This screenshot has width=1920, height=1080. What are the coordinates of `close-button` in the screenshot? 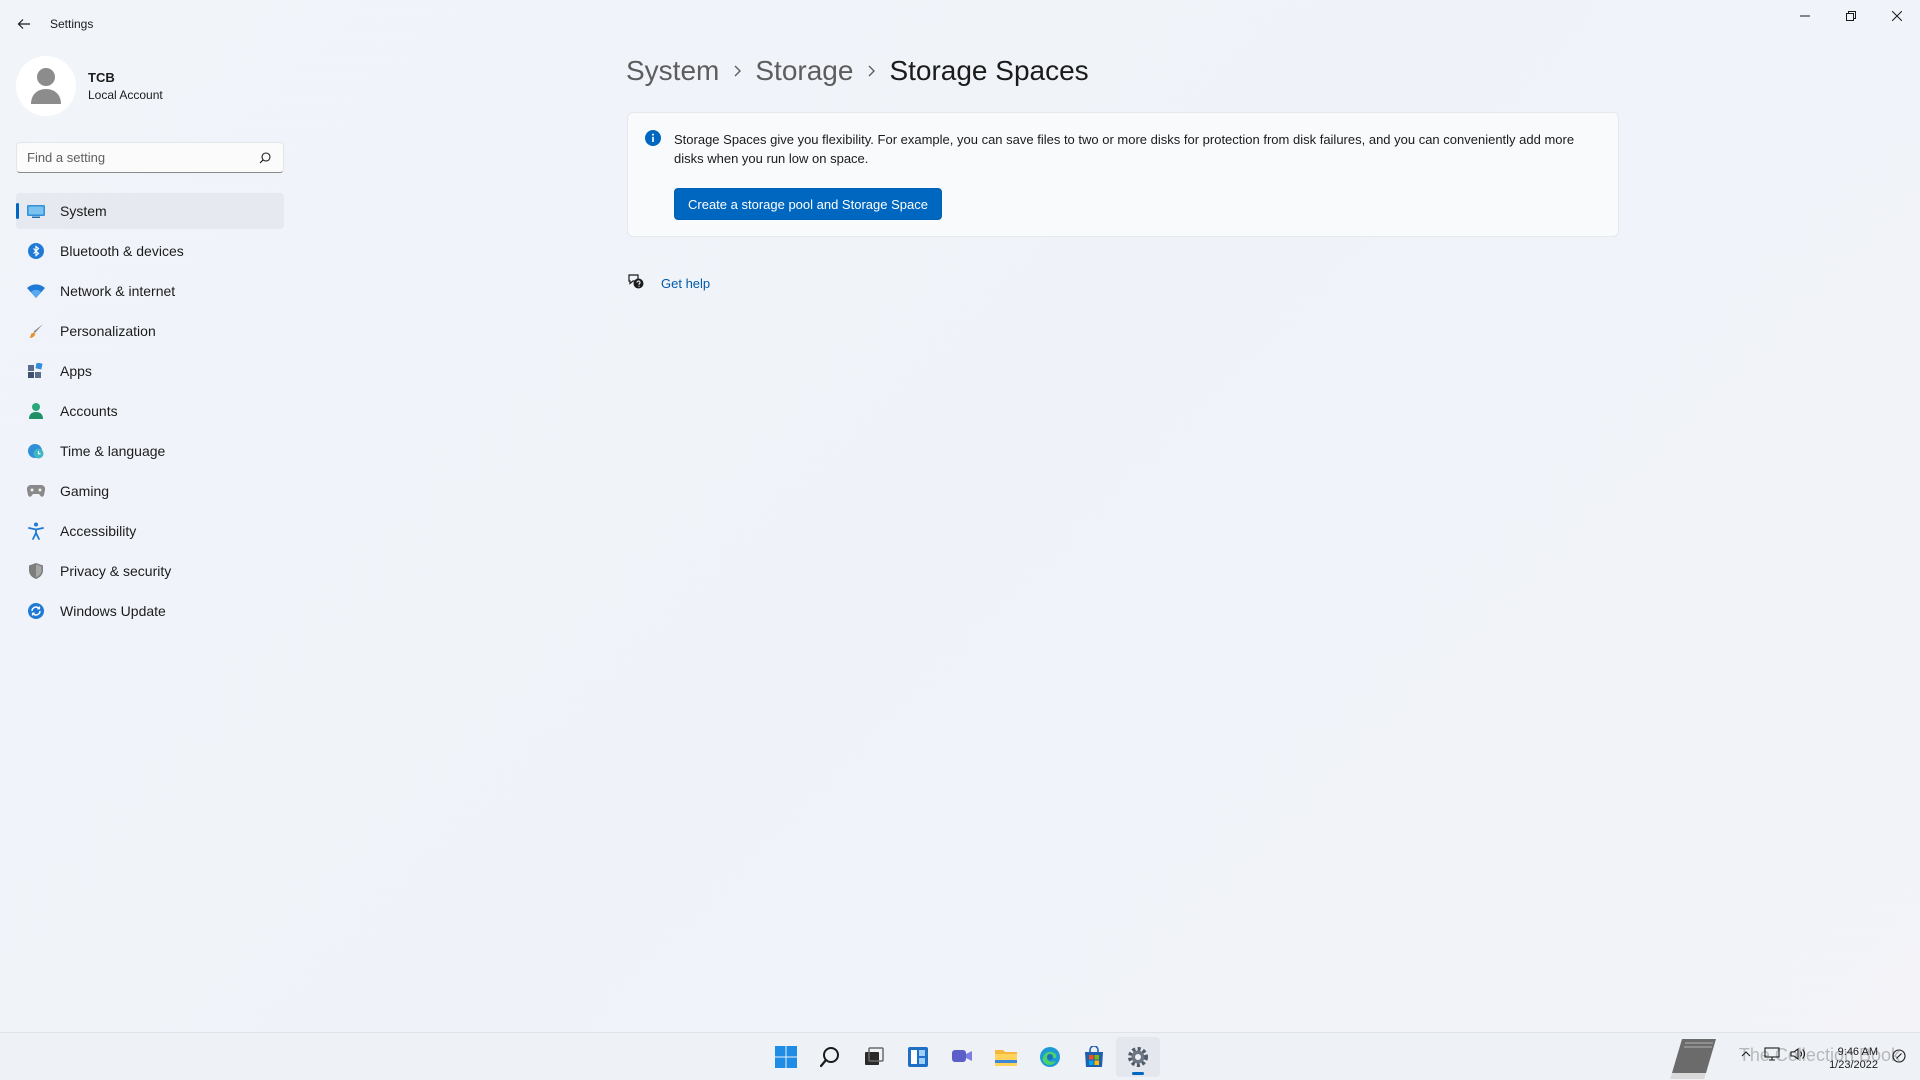 It's located at (1897, 16).